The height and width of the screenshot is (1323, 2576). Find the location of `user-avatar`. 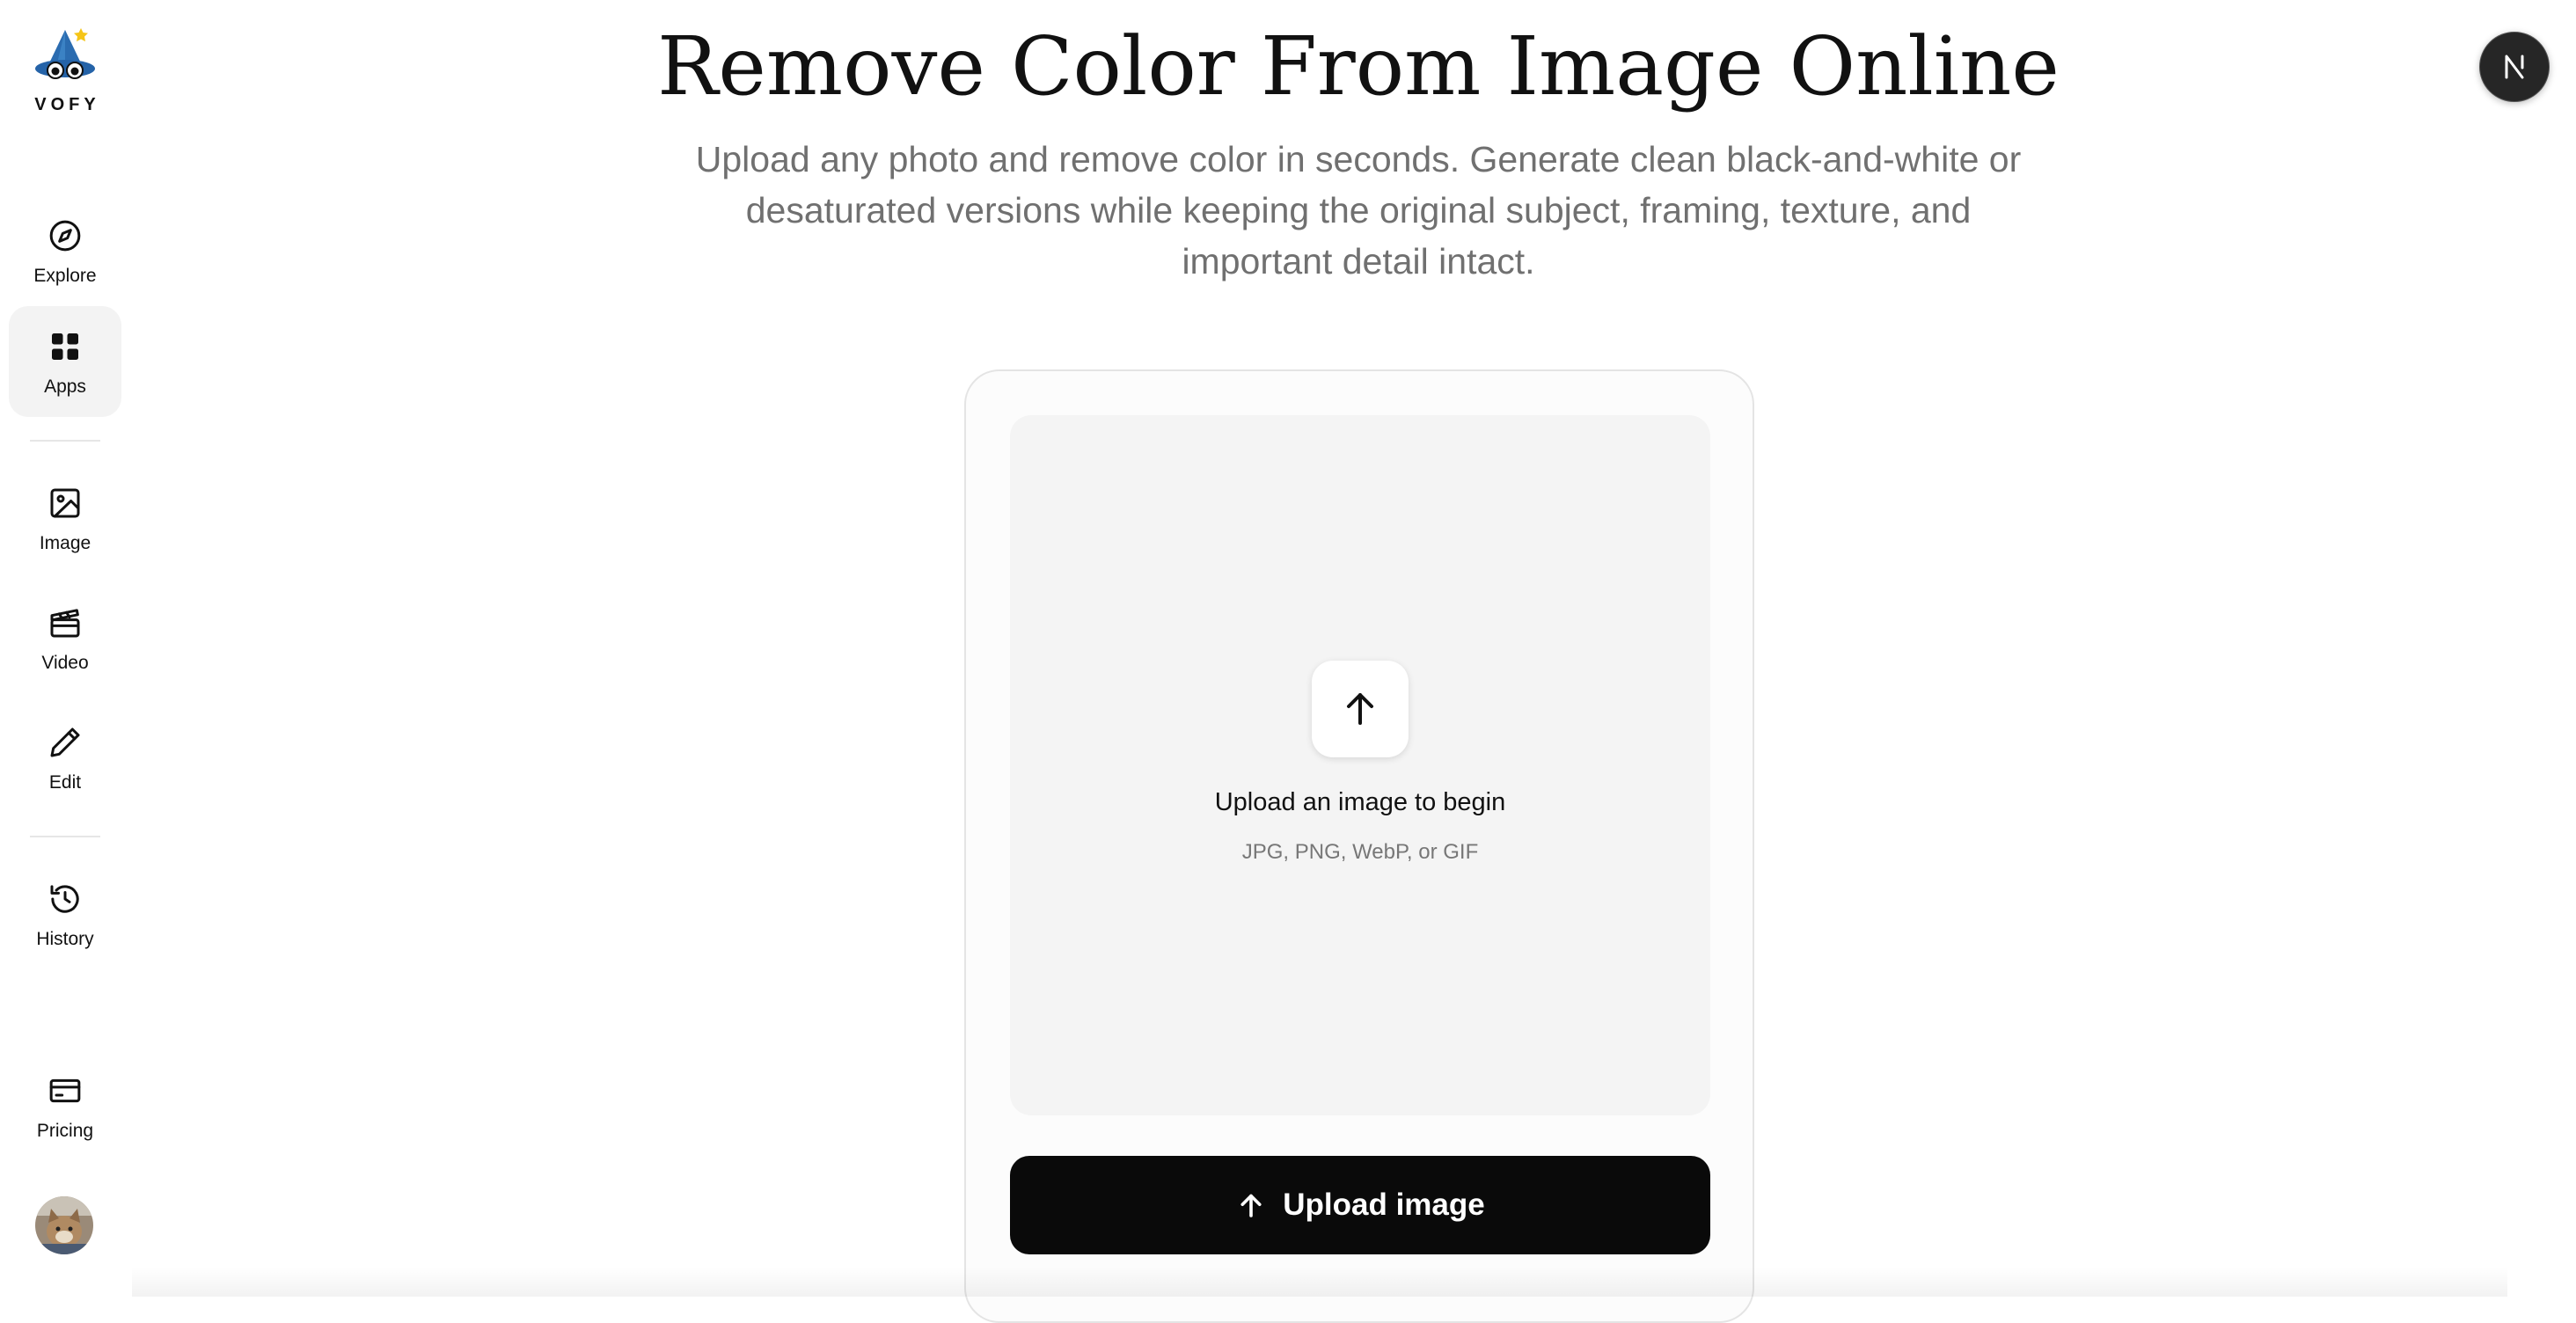

user-avatar is located at coordinates (64, 1225).